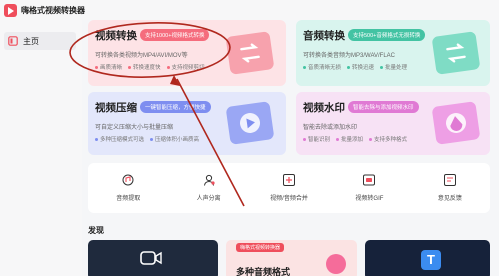  I want to click on banner-tag: 嗨格式视频转换器, so click(260, 247).